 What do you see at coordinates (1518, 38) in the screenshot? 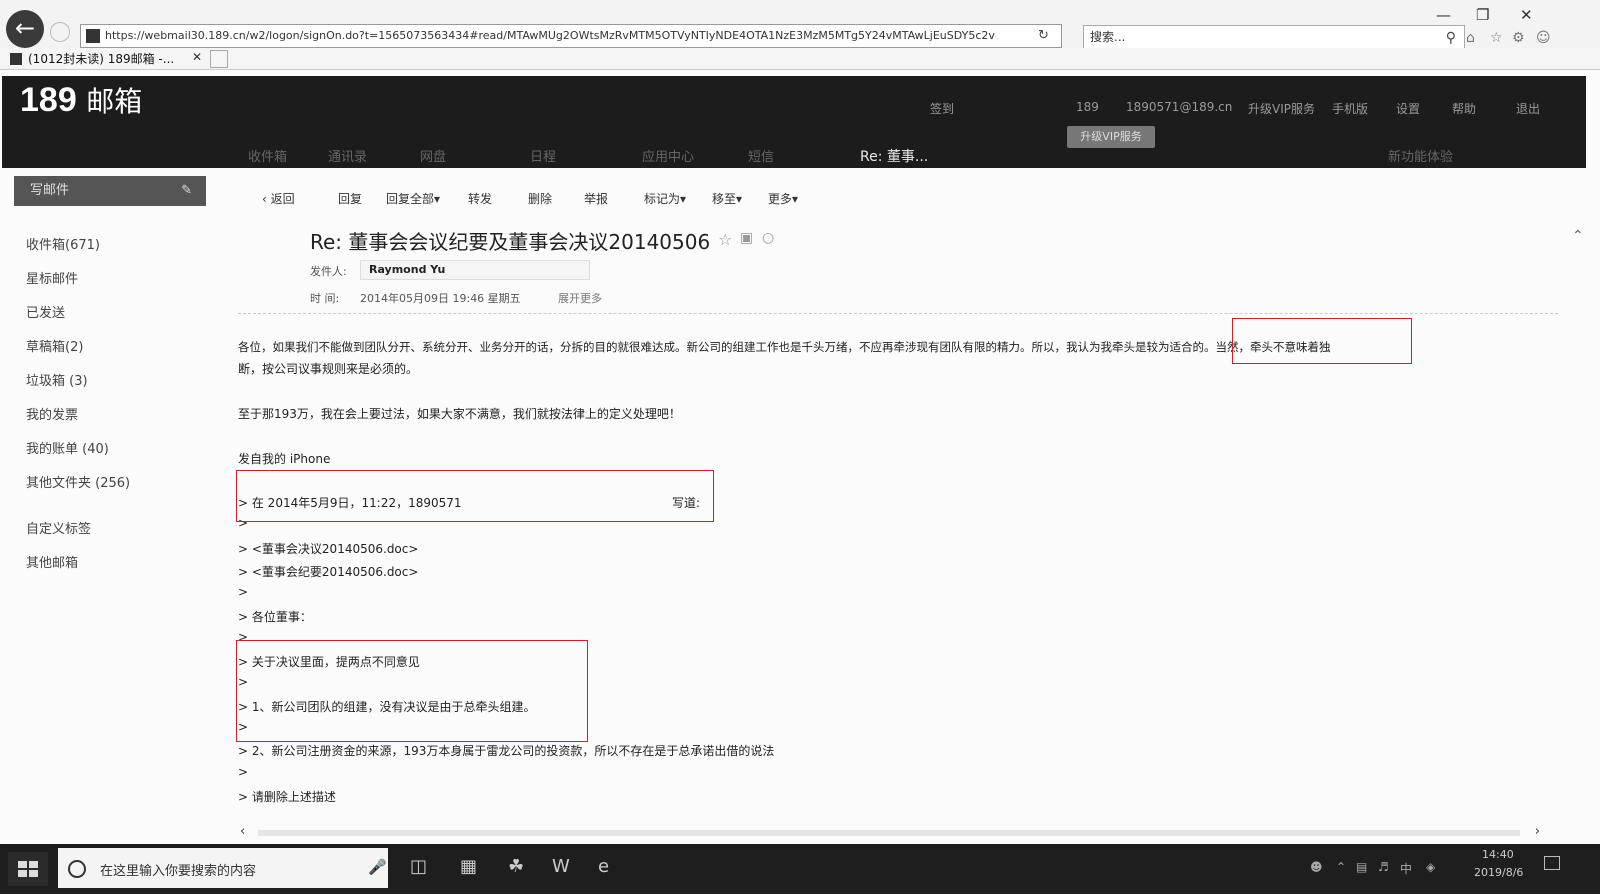
I see `settings-gear-icon: ⚙` at bounding box center [1518, 38].